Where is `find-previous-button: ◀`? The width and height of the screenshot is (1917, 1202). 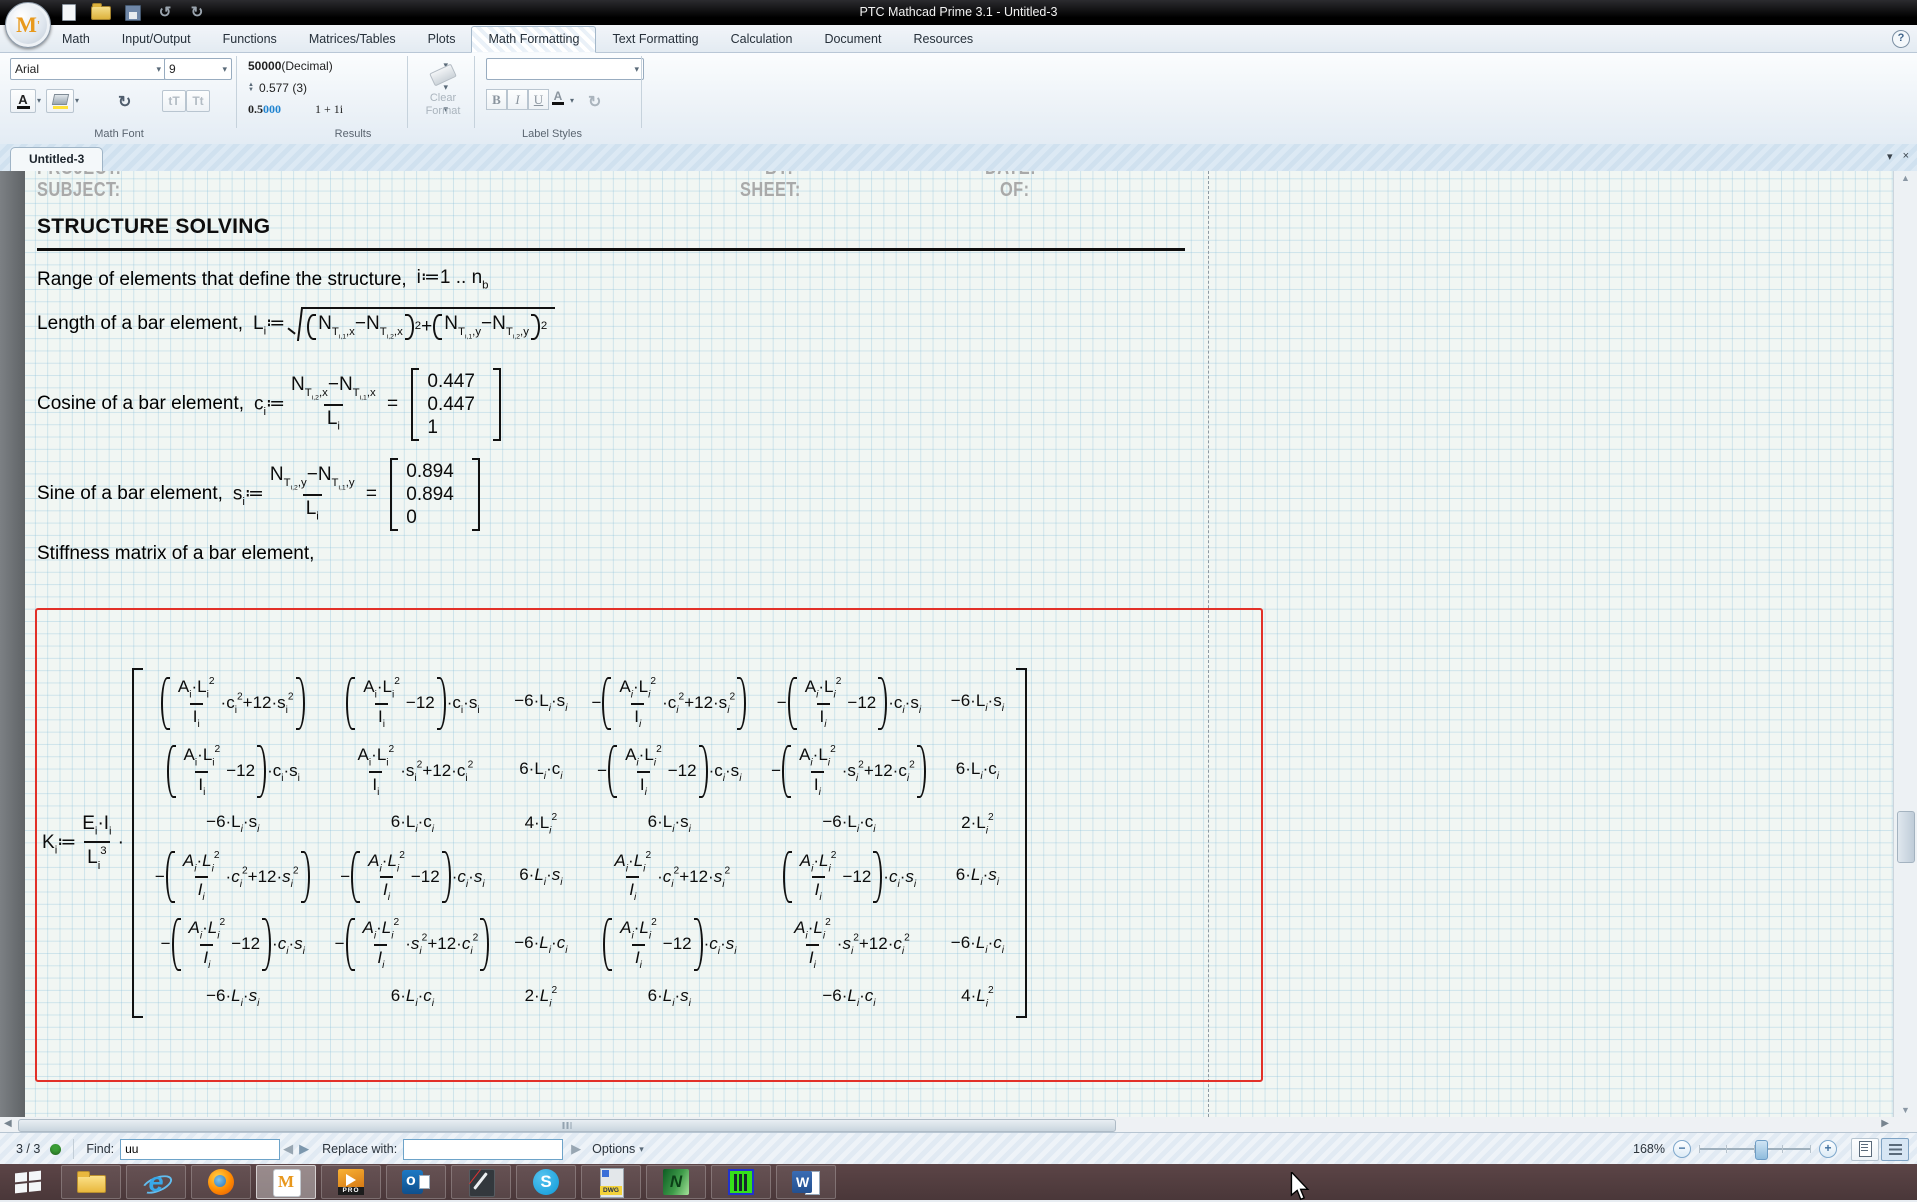 find-previous-button: ◀ is located at coordinates (288, 1149).